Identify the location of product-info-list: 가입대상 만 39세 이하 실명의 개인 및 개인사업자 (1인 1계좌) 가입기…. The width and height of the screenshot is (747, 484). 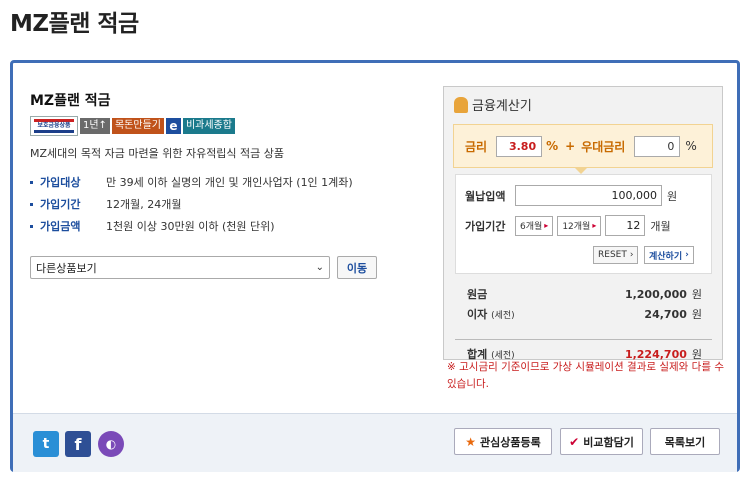
(191, 204).